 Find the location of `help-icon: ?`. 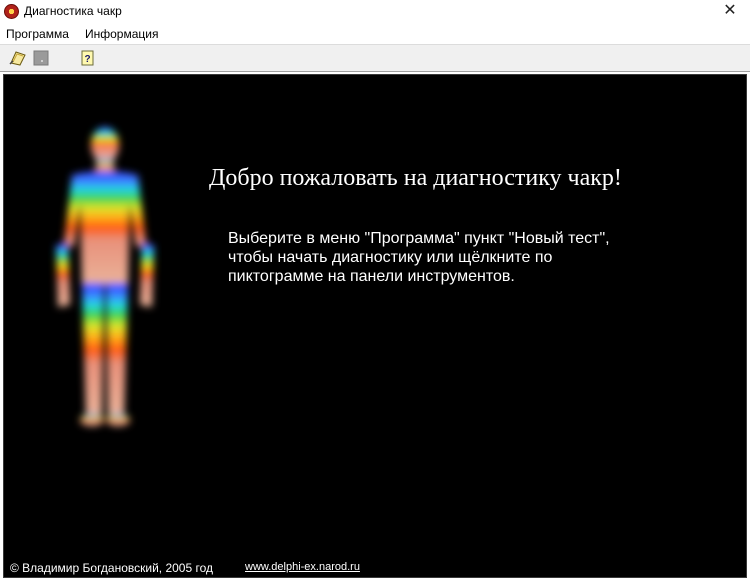

help-icon: ? is located at coordinates (87, 58).